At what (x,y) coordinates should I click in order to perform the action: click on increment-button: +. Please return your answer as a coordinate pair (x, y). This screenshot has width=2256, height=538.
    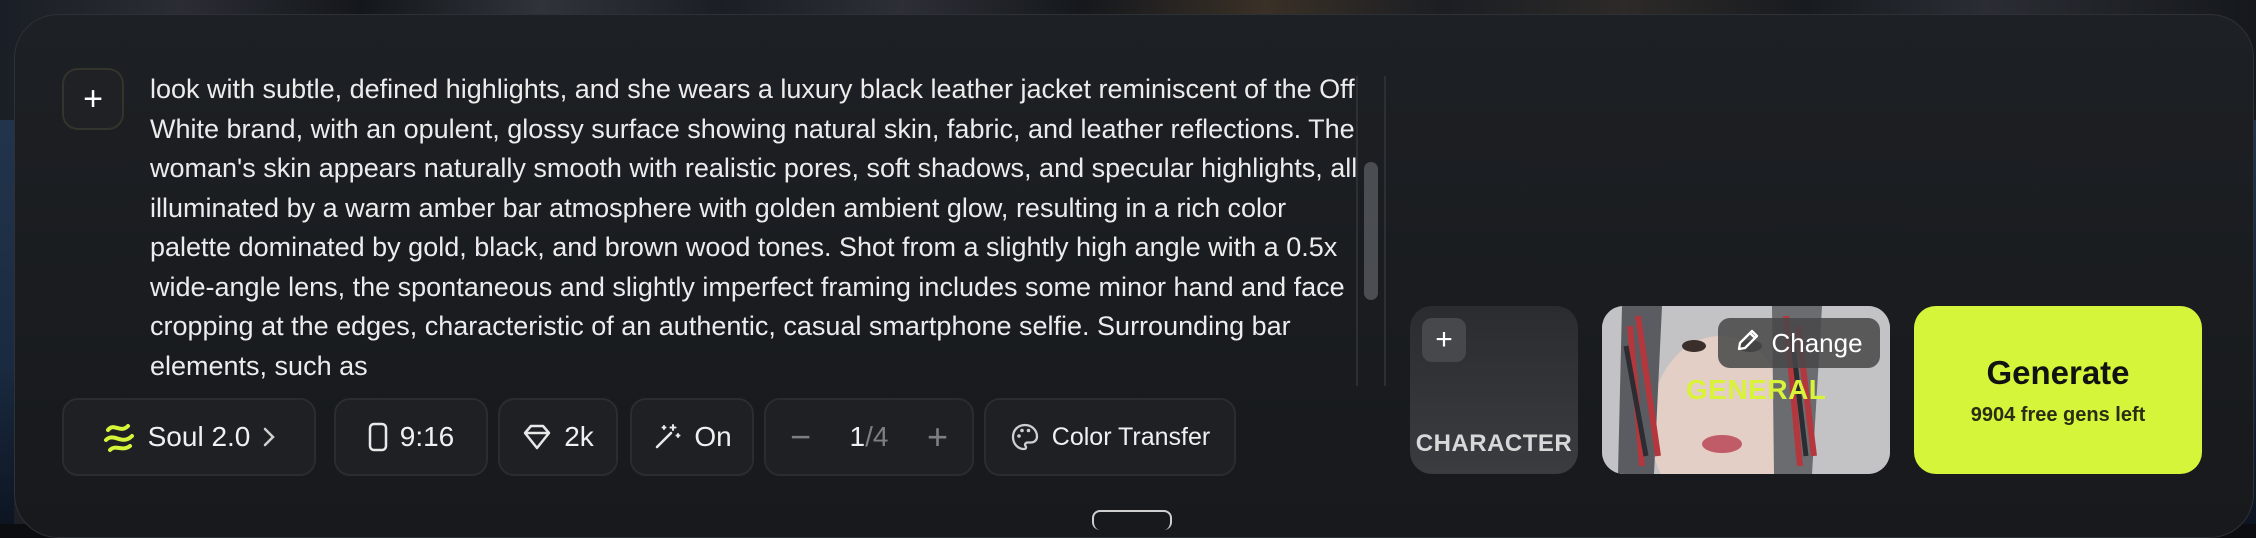
    Looking at the image, I should click on (937, 437).